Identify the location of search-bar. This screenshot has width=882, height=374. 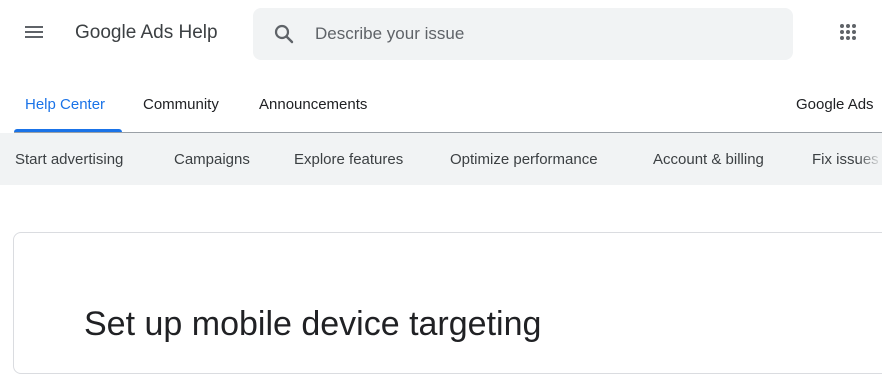
(523, 34).